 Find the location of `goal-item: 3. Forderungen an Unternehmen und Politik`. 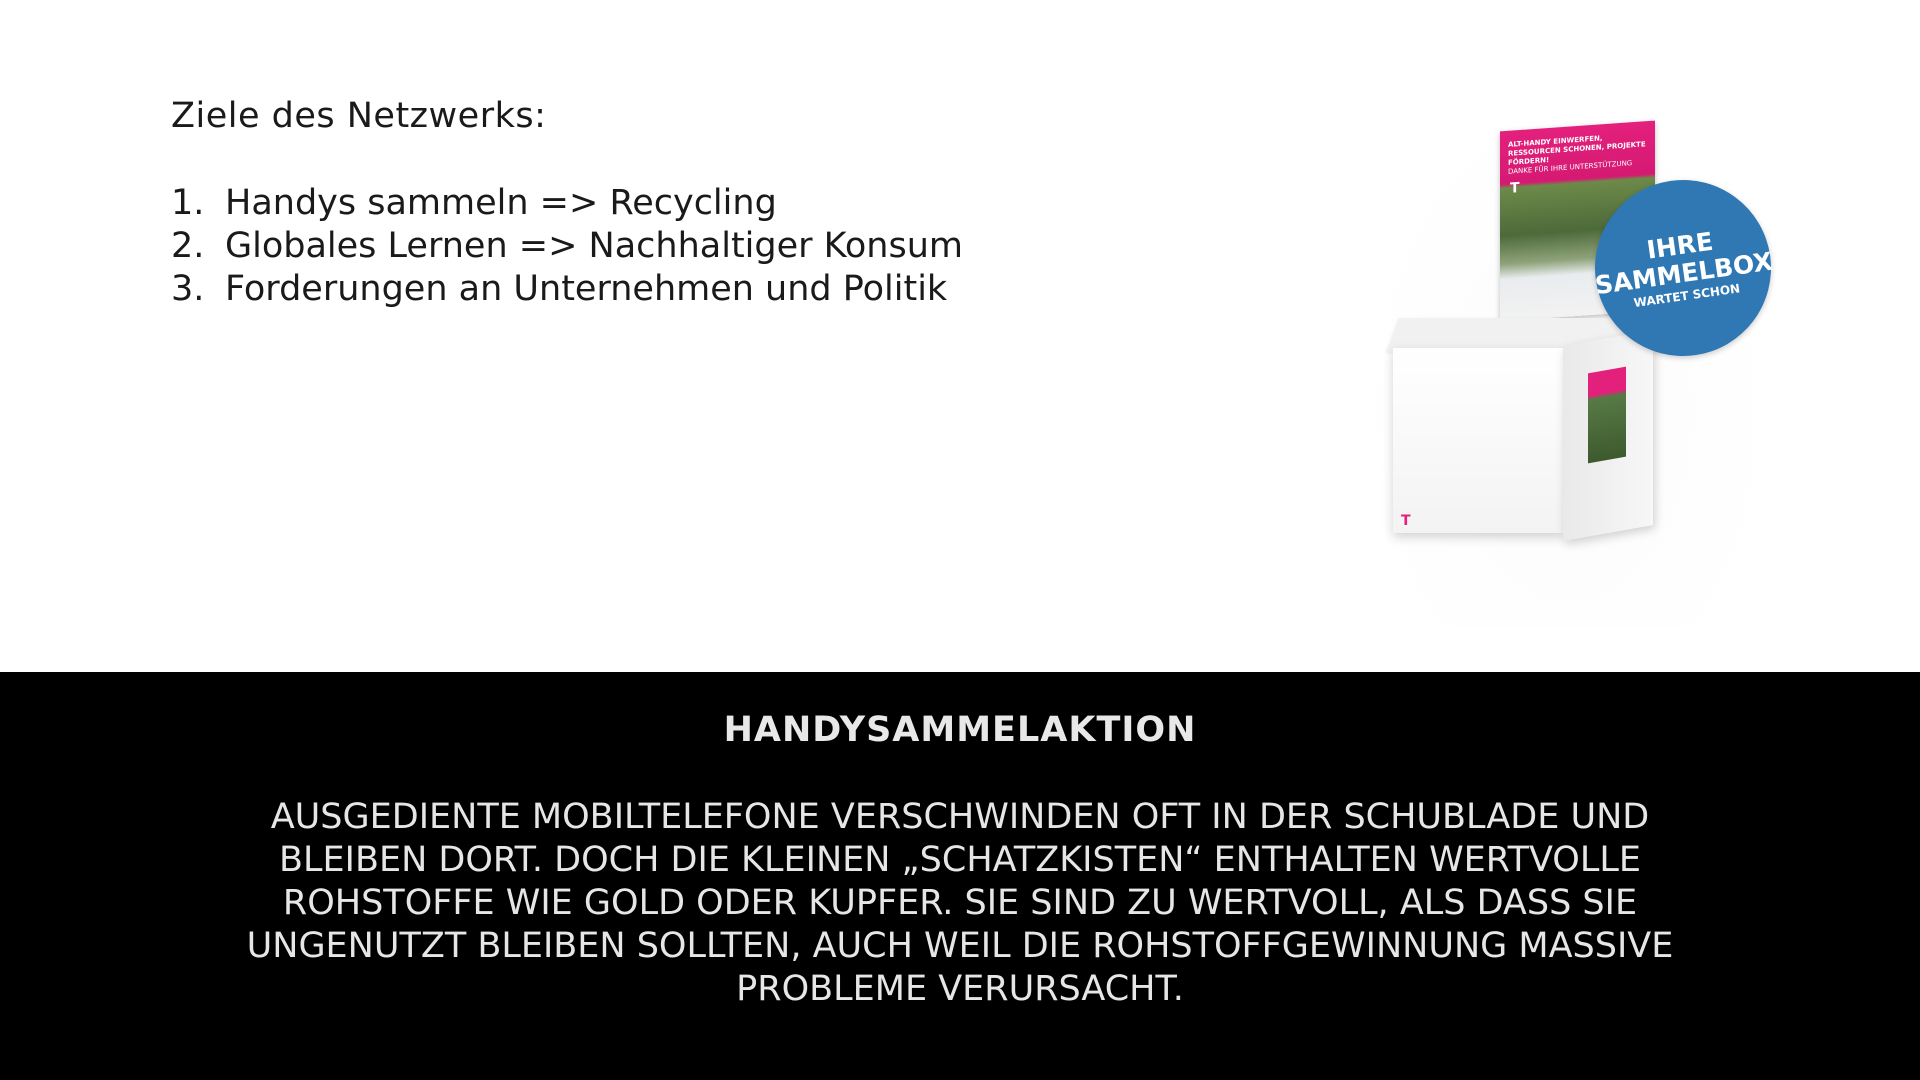

goal-item: 3. Forderungen an Unternehmen und Politik is located at coordinates (567, 289).